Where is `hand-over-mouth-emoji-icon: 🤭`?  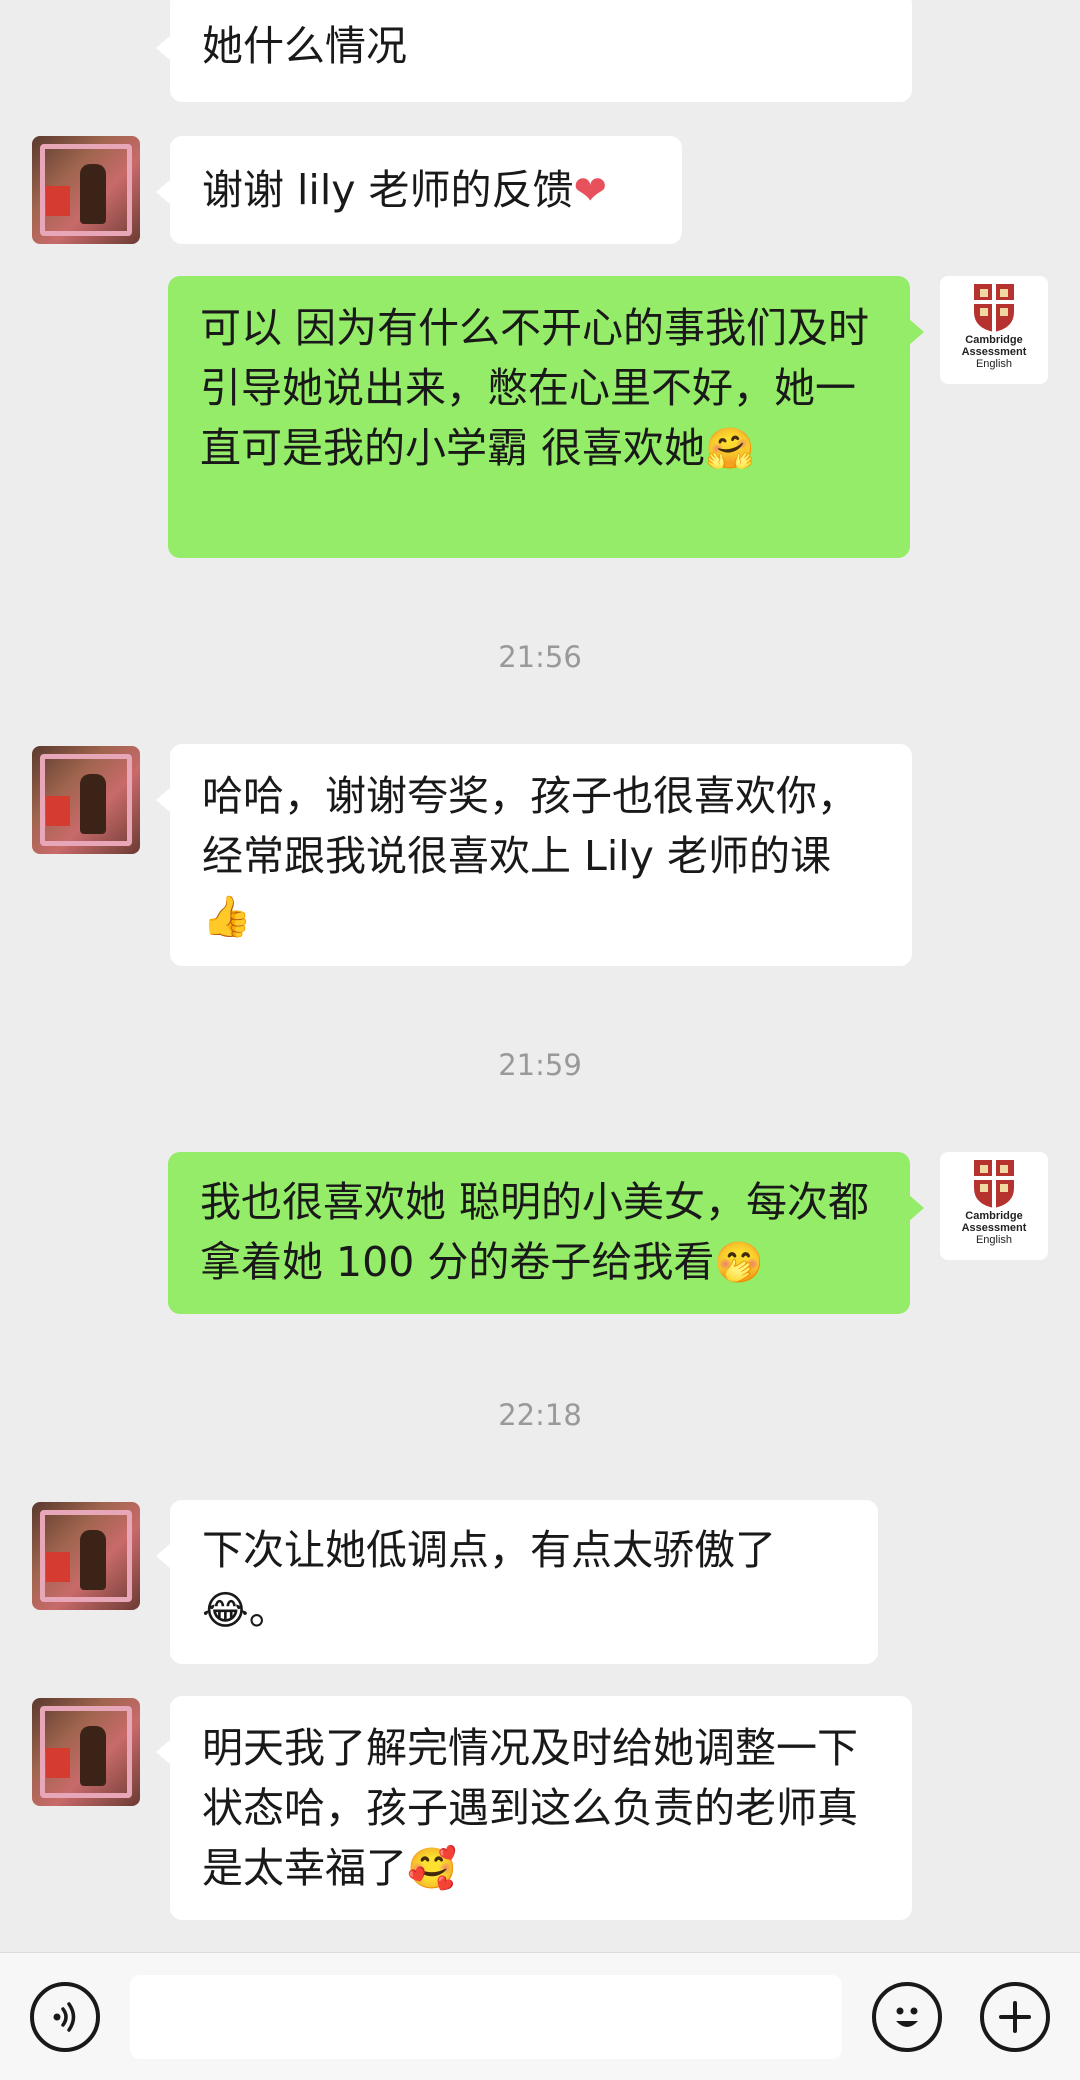 hand-over-mouth-emoji-icon: 🤭 is located at coordinates (739, 1263).